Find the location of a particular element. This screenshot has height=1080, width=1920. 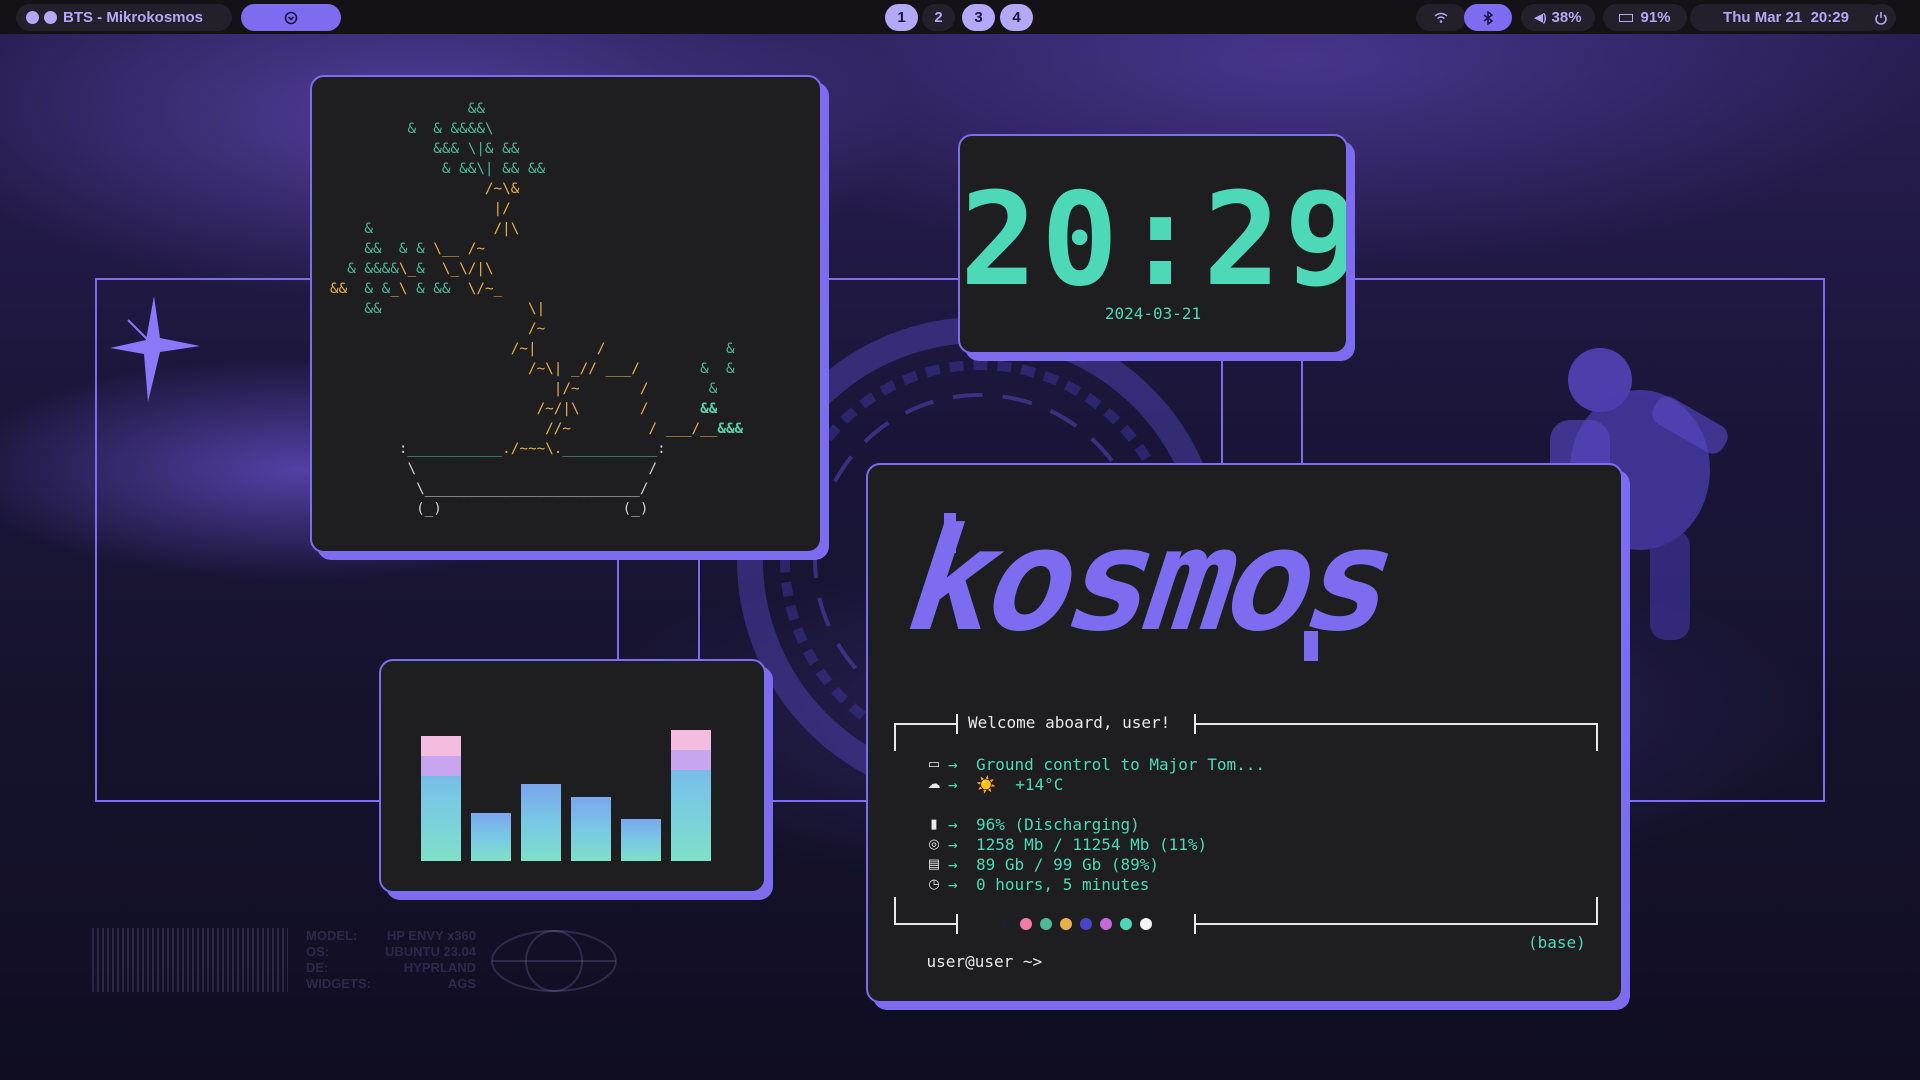

media-widget: BTS - Mikrokosmos is located at coordinates (124, 17).